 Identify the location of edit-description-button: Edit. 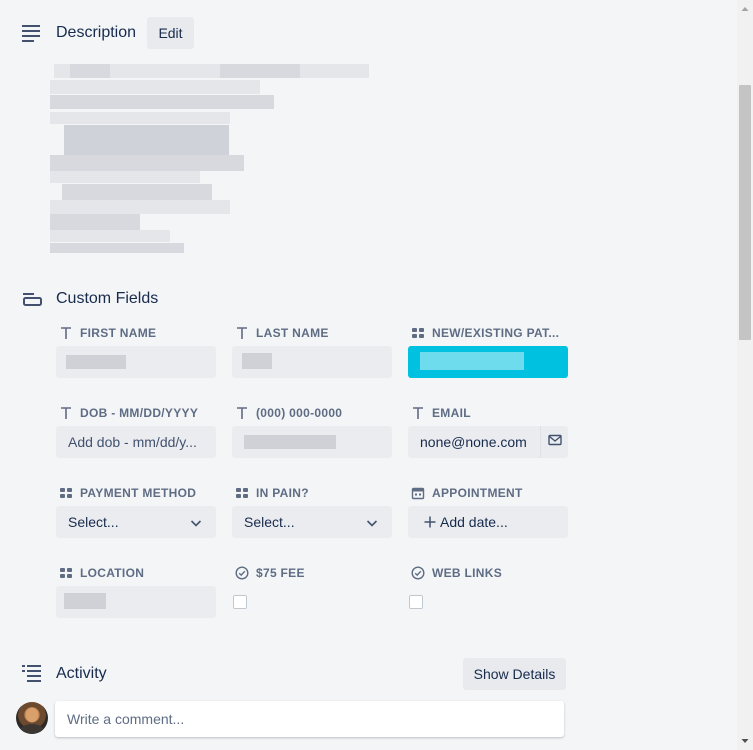
(170, 33).